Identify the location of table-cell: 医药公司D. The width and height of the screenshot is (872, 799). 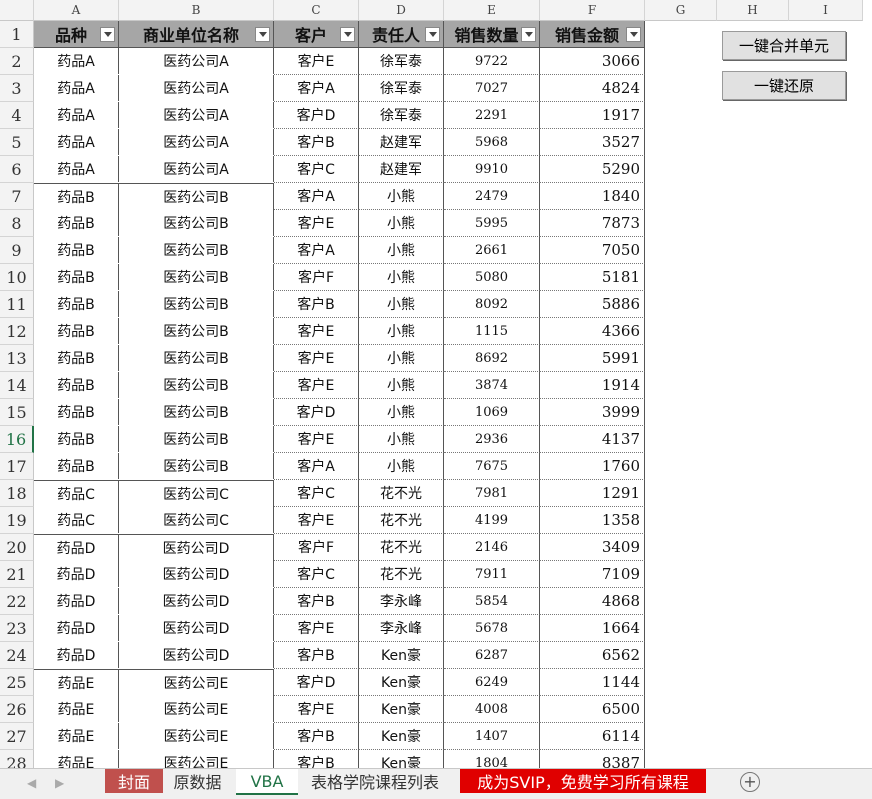
(196, 628).